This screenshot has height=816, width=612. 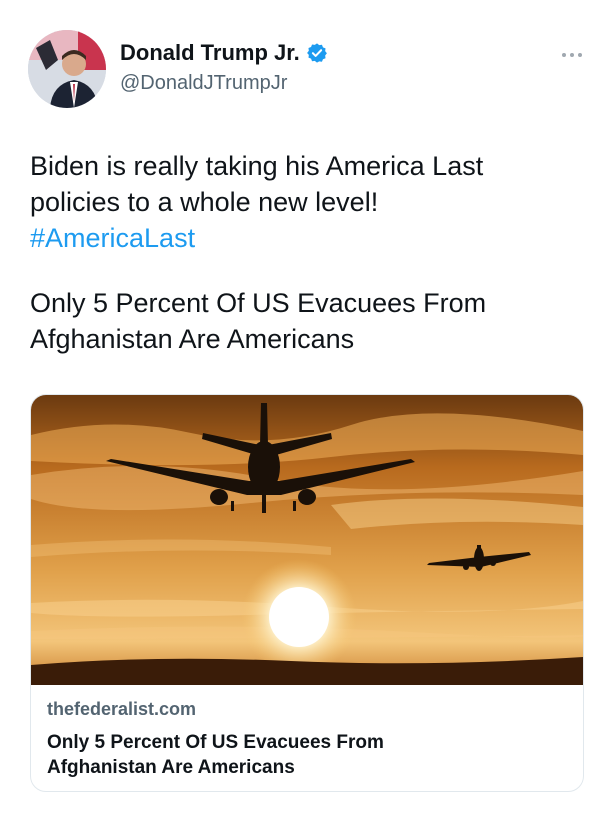 I want to click on more-options-icon, so click(x=575, y=50).